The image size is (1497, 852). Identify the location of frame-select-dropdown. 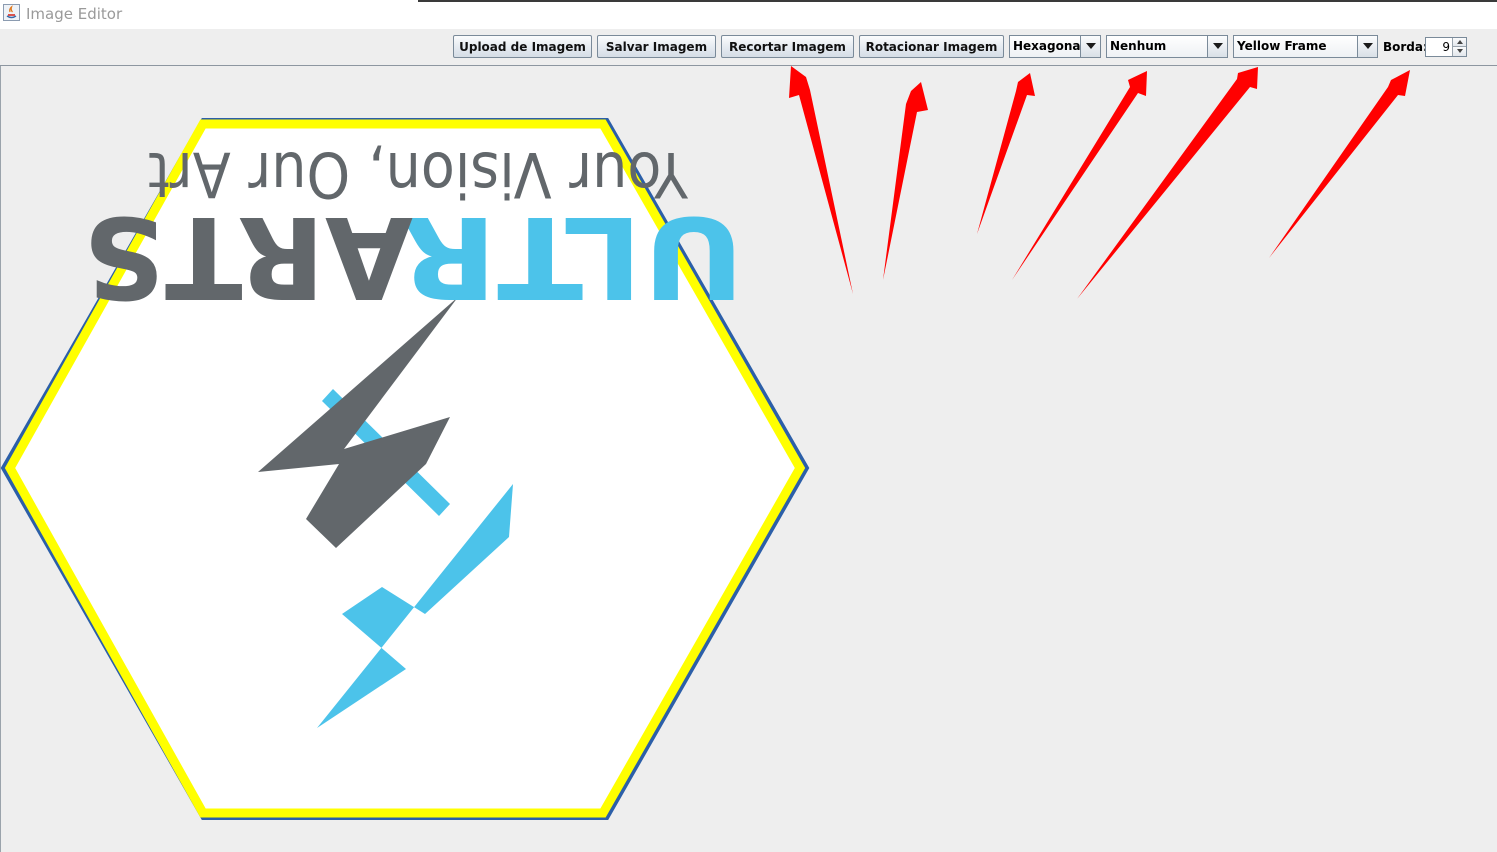
(1367, 46).